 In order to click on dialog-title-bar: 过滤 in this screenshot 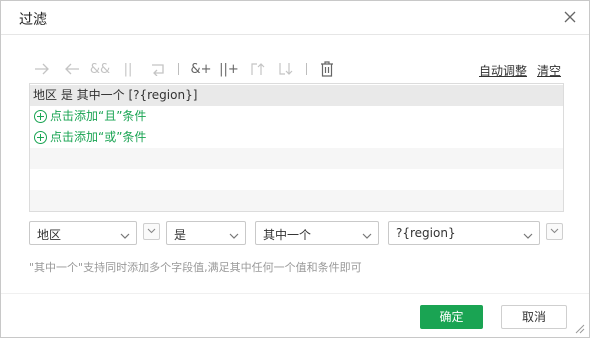, I will do `click(295, 18)`.